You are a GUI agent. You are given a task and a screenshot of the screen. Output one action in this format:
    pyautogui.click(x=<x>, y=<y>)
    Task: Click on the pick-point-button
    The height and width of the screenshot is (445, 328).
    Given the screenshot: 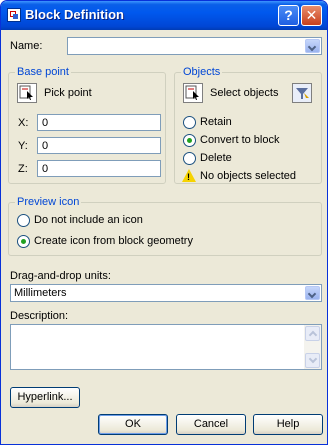 What is the action you would take?
    pyautogui.click(x=27, y=93)
    